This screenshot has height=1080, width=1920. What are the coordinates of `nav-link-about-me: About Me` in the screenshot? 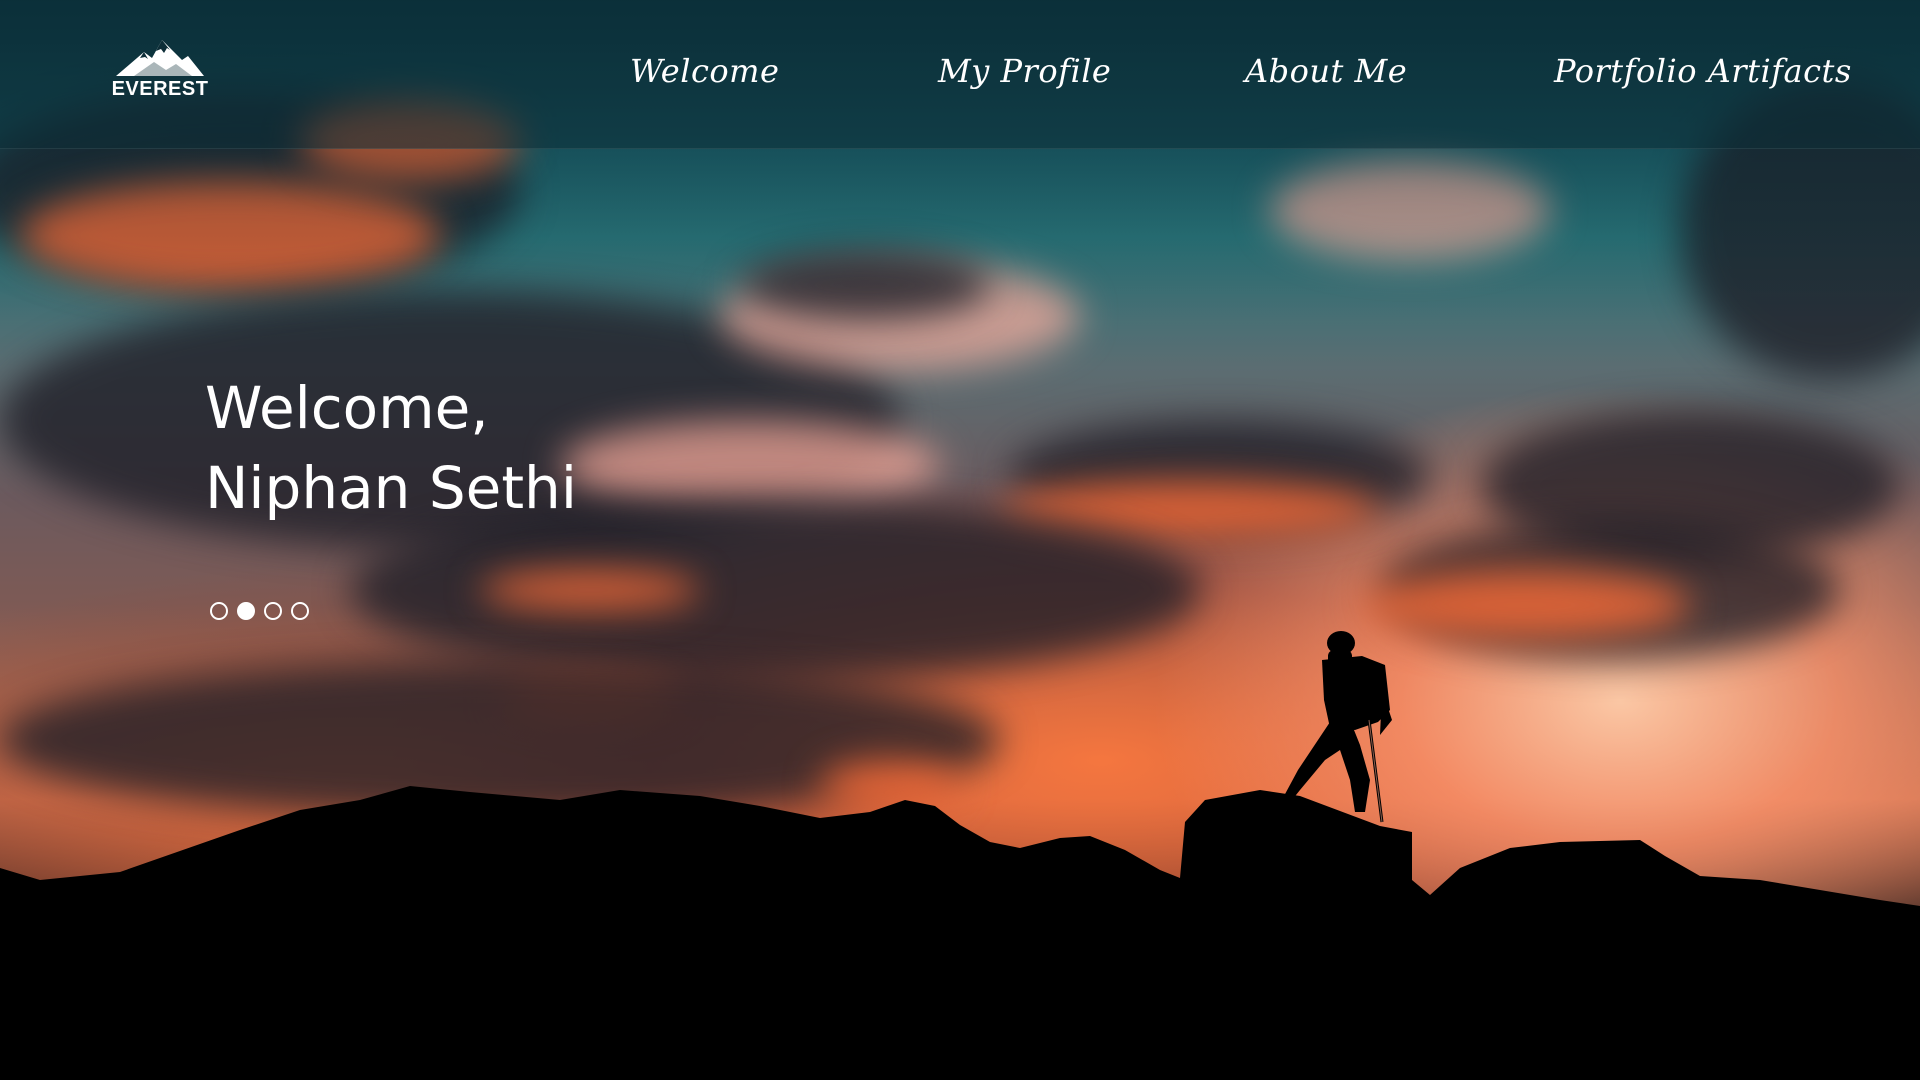 It's located at (1326, 71).